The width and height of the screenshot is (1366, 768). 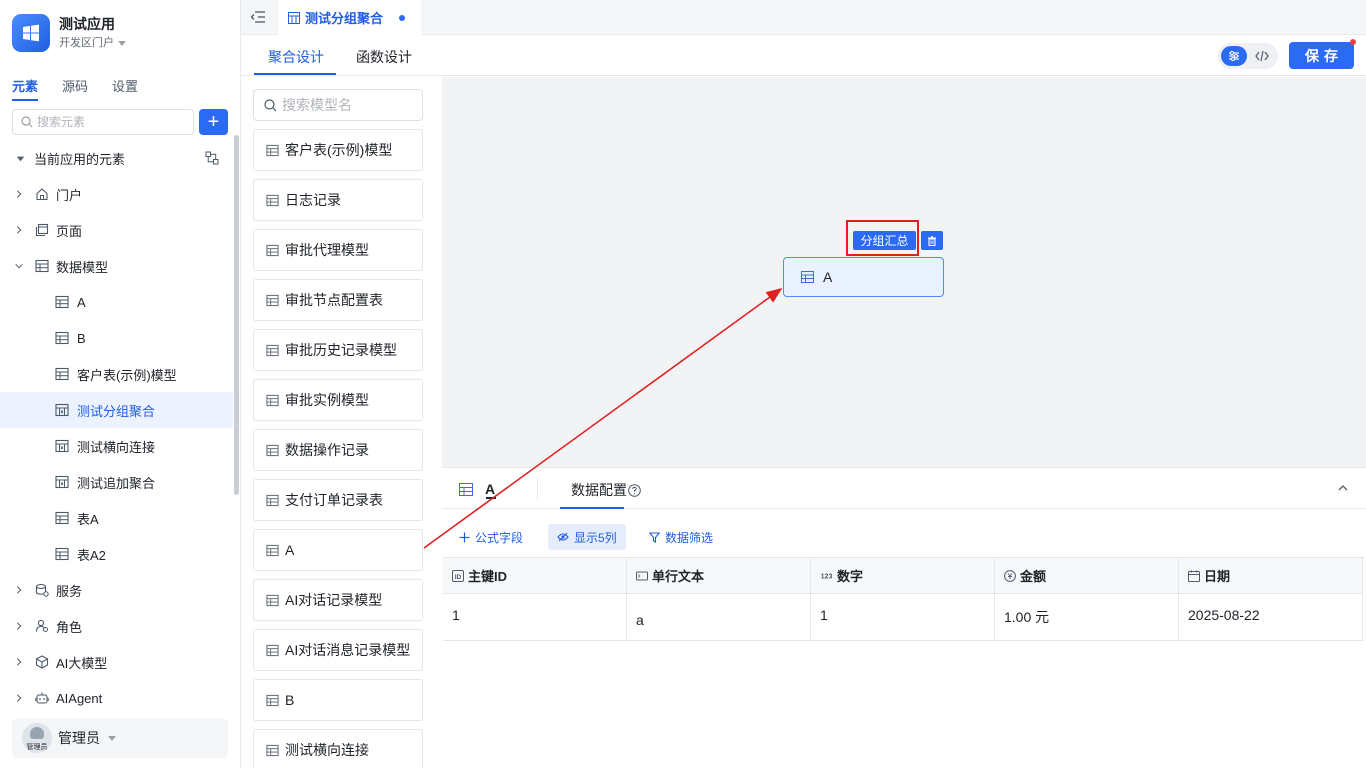 I want to click on chevron-up-icon, so click(x=1343, y=488).